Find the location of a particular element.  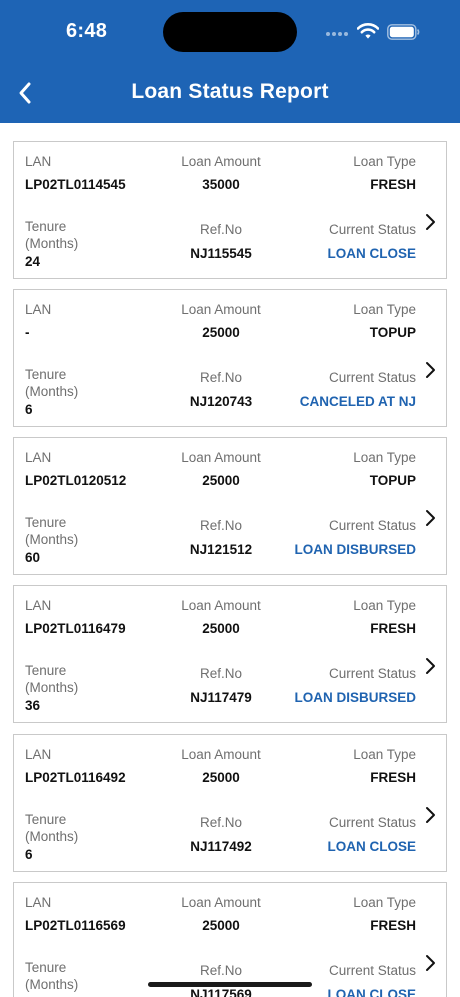

lan-value: LP02TL0116479 is located at coordinates (75, 628).